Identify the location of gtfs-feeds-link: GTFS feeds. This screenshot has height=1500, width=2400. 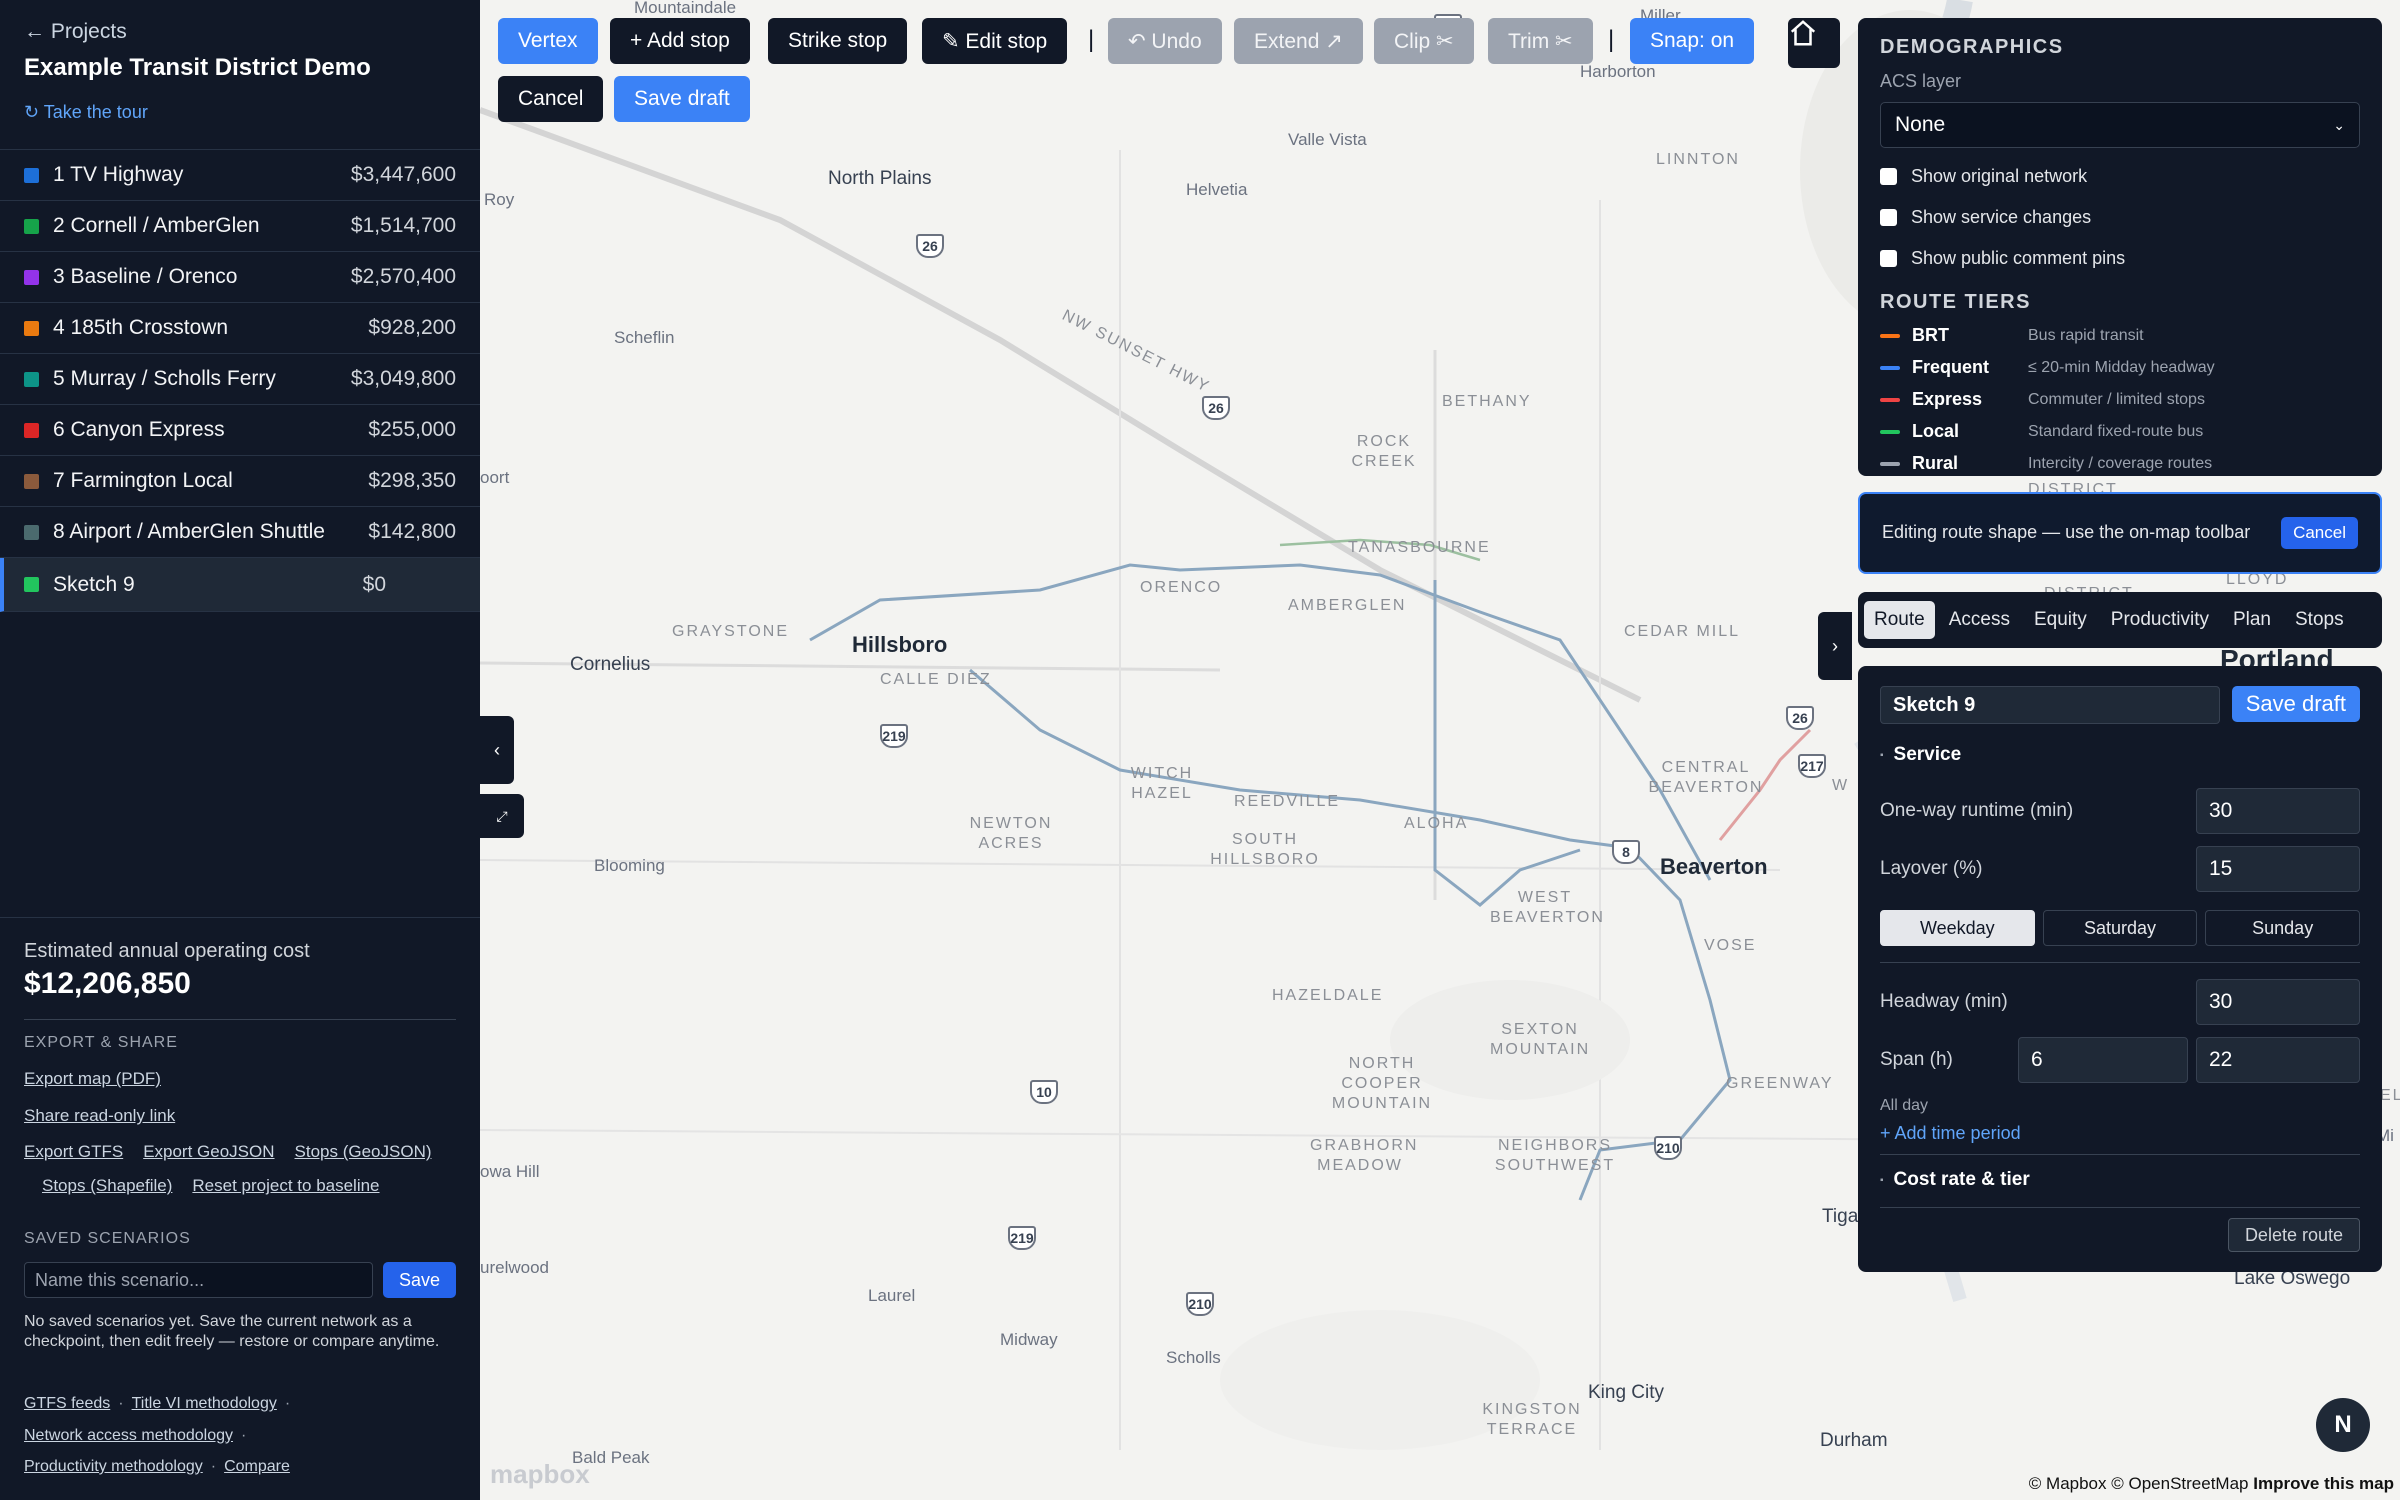
(67, 1403).